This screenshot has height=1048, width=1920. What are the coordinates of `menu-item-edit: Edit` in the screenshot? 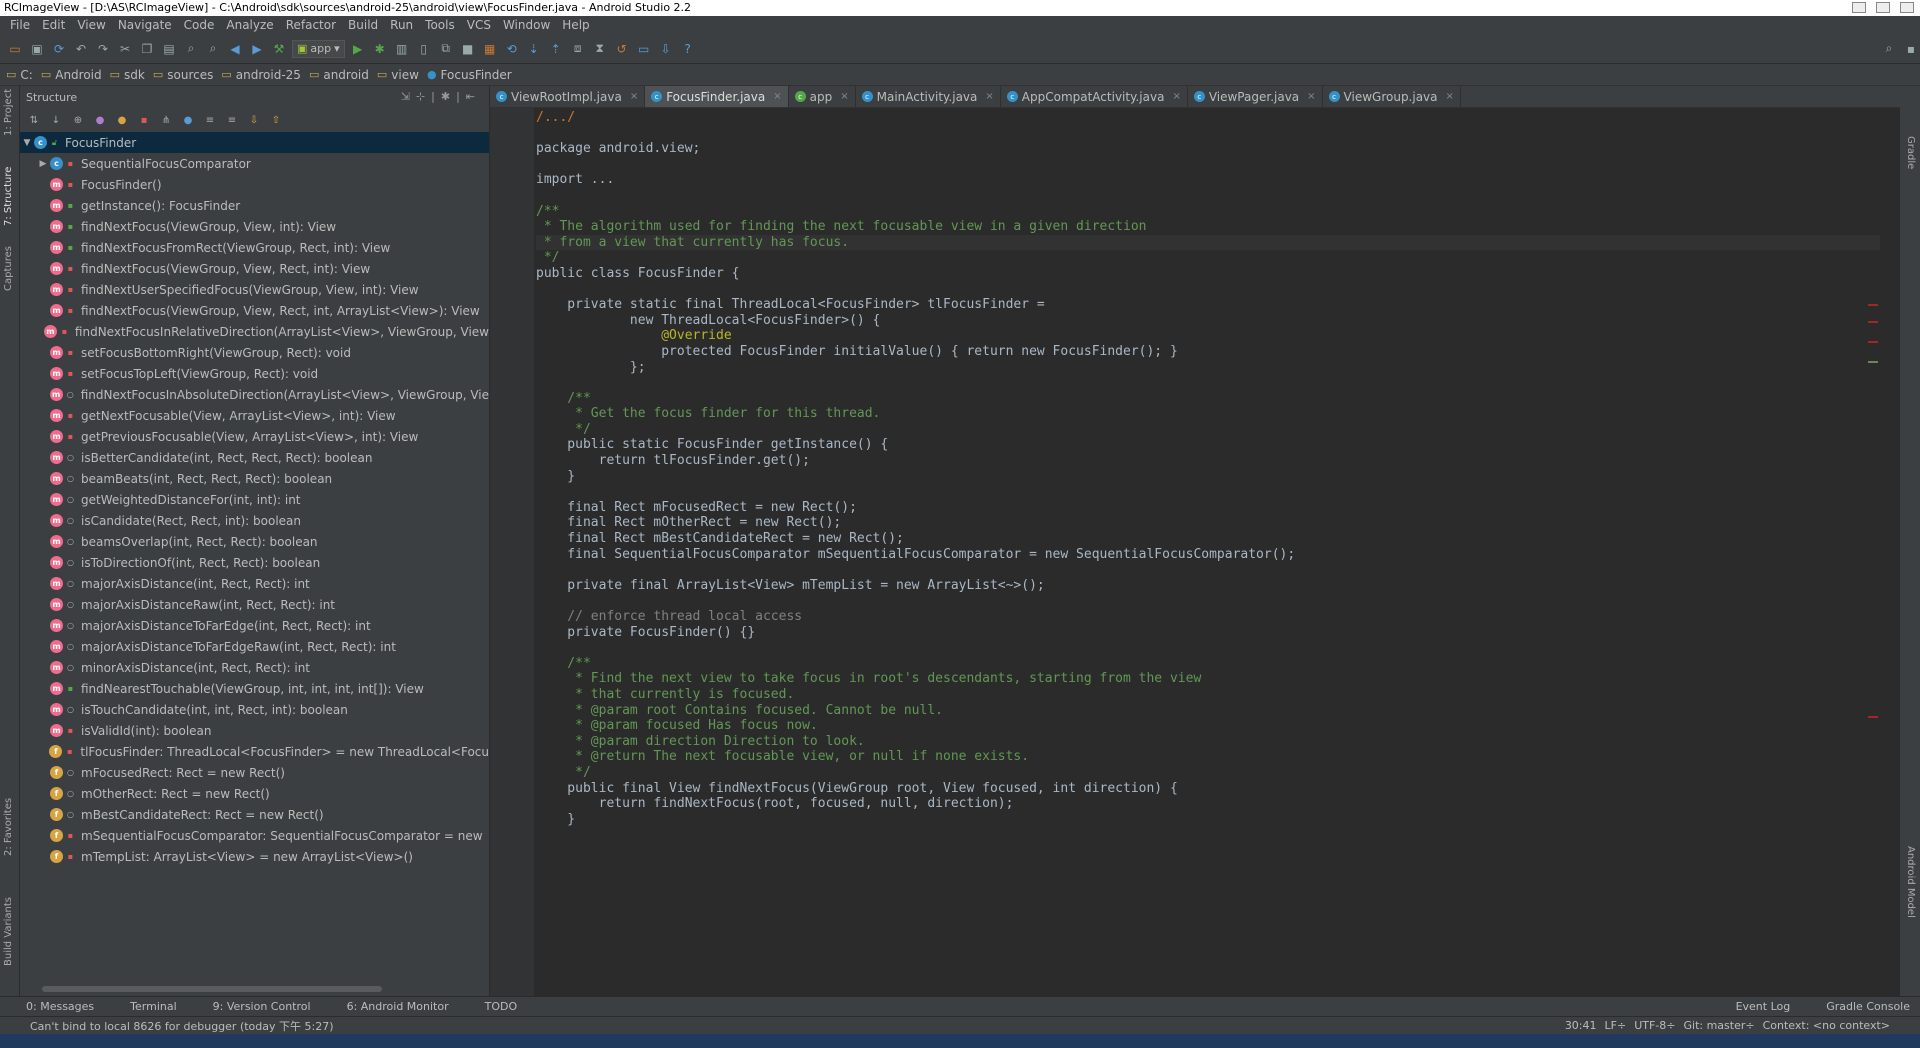 It's located at (53, 25).